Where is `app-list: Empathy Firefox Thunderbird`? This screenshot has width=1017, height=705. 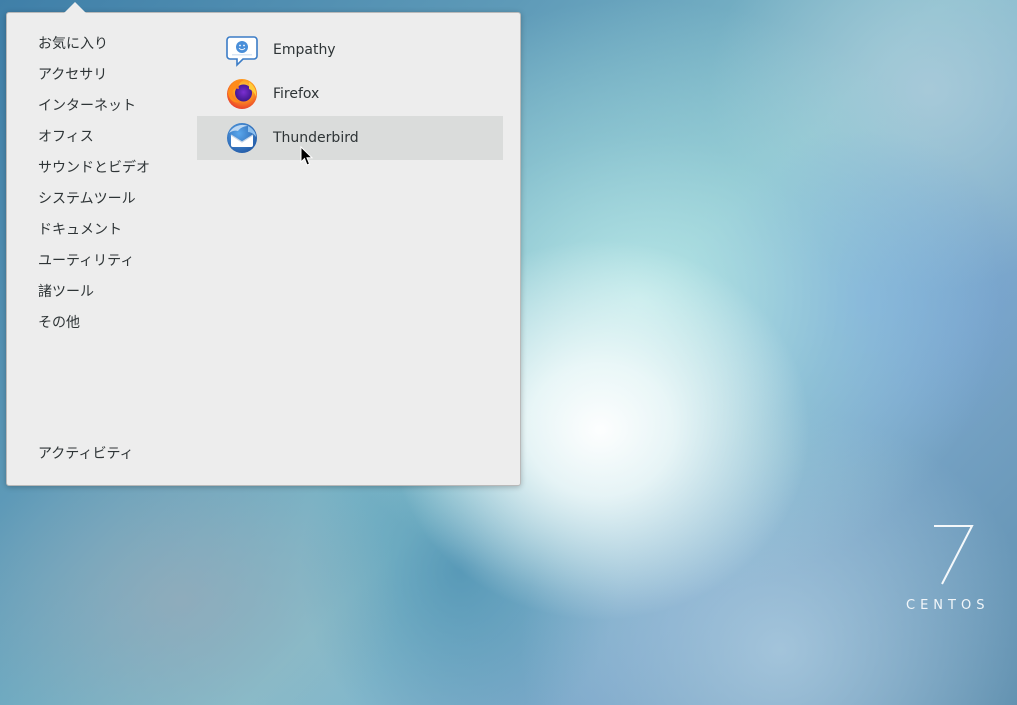
app-list: Empathy Firefox Thunderbird is located at coordinates (350, 94).